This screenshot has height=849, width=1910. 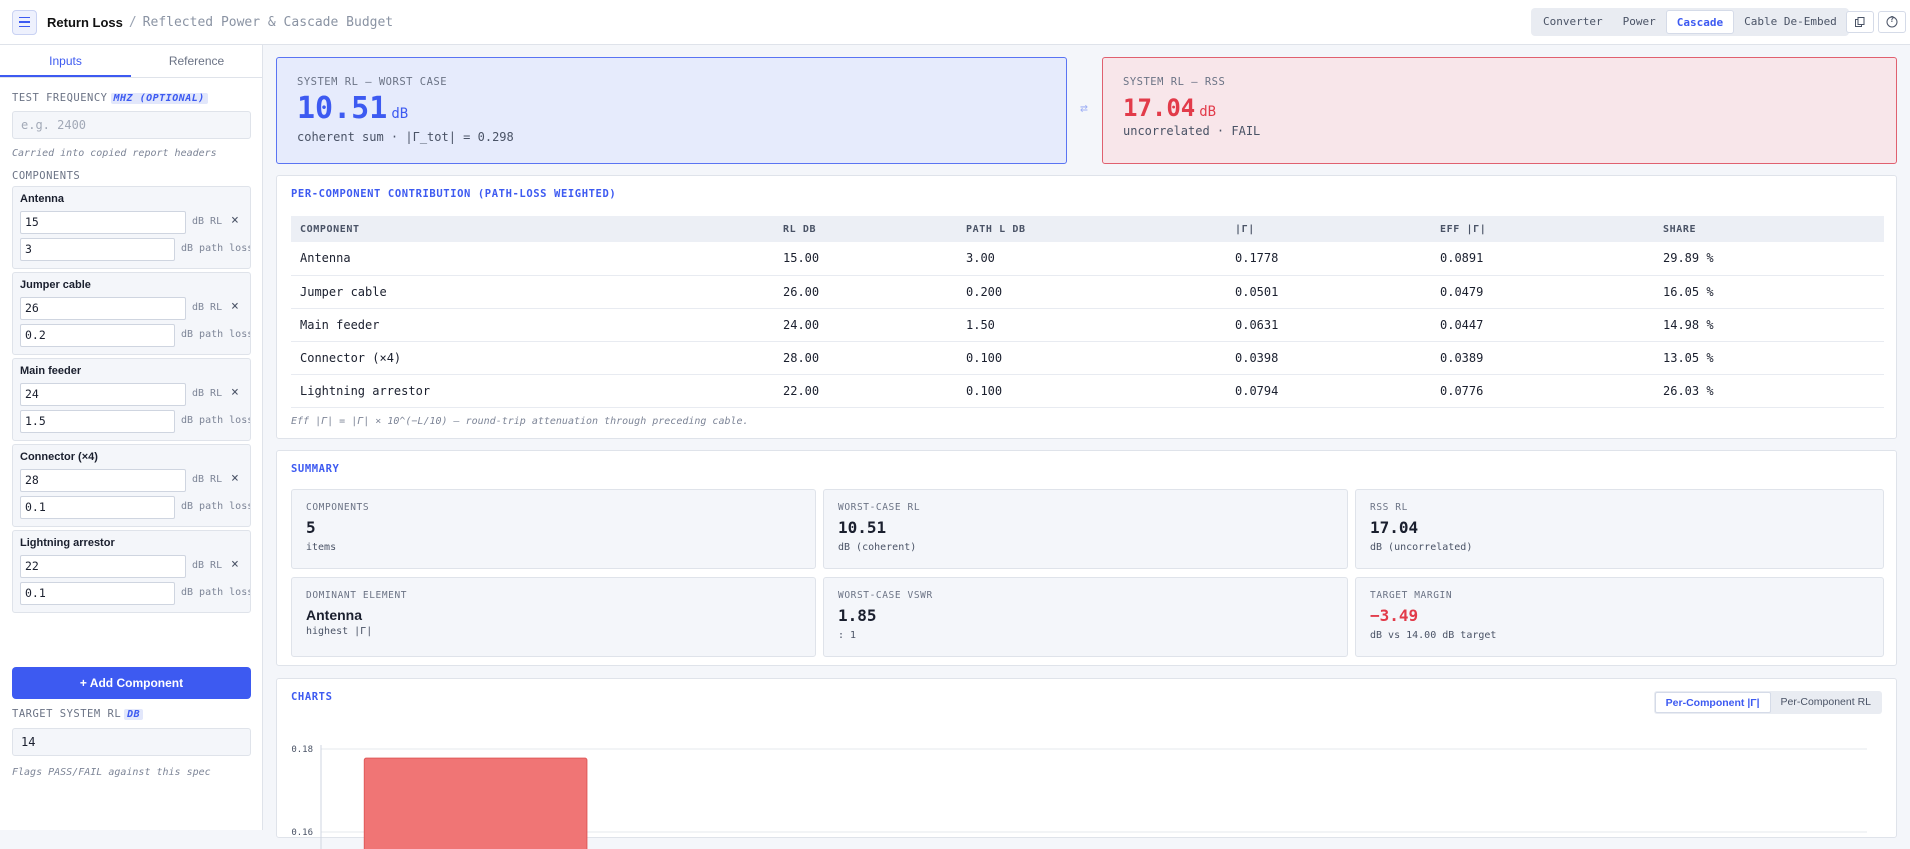 I want to click on chart-bar, so click(x=475, y=803).